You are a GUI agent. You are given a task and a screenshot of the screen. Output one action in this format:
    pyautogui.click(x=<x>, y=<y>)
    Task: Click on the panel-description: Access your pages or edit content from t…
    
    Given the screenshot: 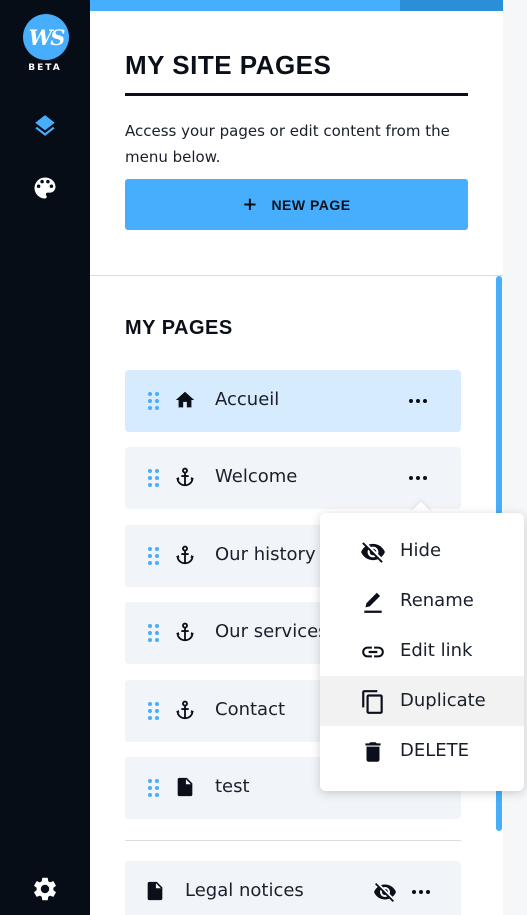 What is the action you would take?
    pyautogui.click(x=287, y=144)
    